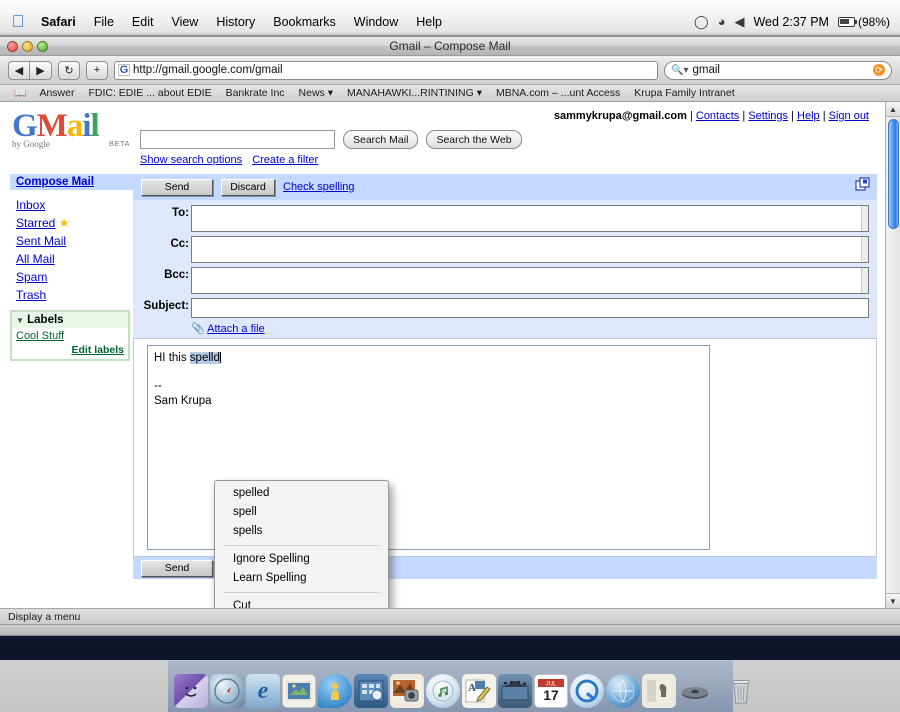 This screenshot has width=900, height=712. Describe the element at coordinates (227, 691) in the screenshot. I see `safari-icon` at that location.